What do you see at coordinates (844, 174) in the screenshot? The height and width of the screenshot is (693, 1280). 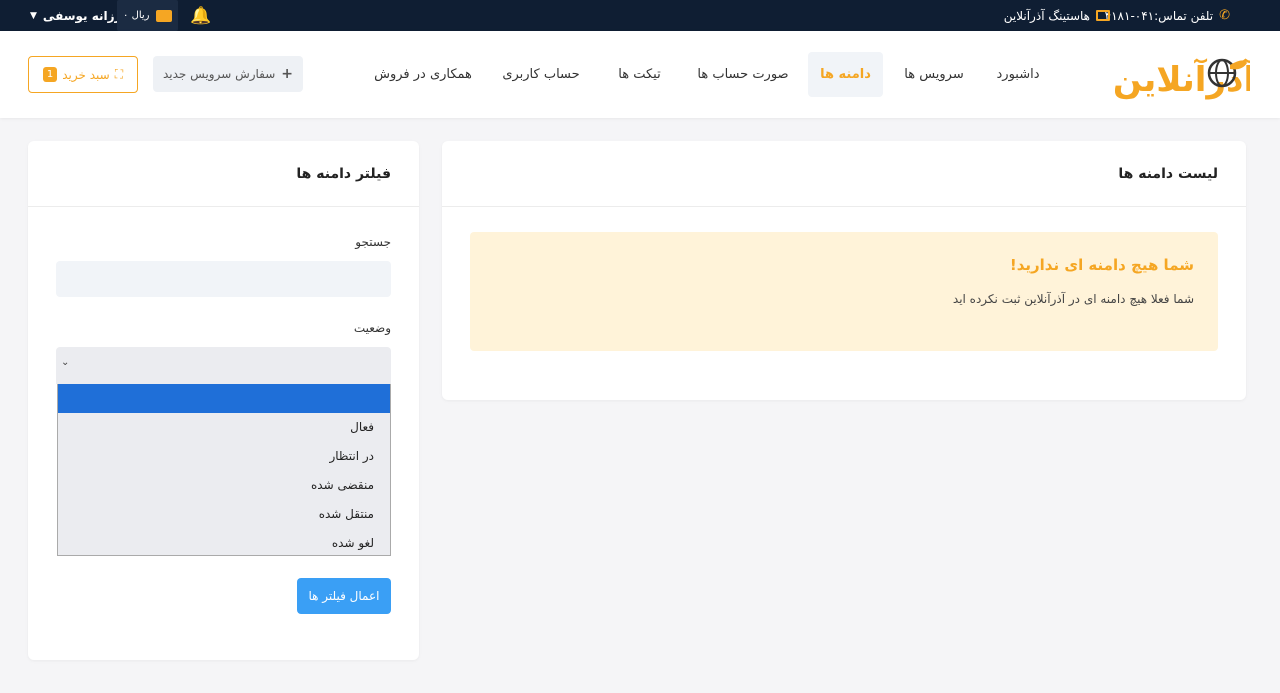 I see `domain-list-title: لیست دامنه ها` at bounding box center [844, 174].